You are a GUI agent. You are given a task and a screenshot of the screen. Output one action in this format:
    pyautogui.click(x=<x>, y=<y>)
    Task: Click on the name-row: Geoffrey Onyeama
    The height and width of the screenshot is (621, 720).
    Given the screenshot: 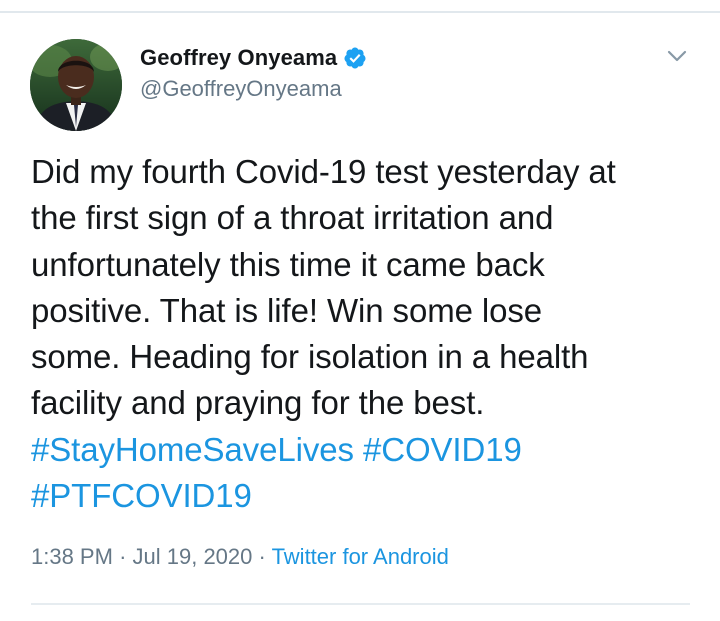 What is the action you would take?
    pyautogui.click(x=253, y=58)
    